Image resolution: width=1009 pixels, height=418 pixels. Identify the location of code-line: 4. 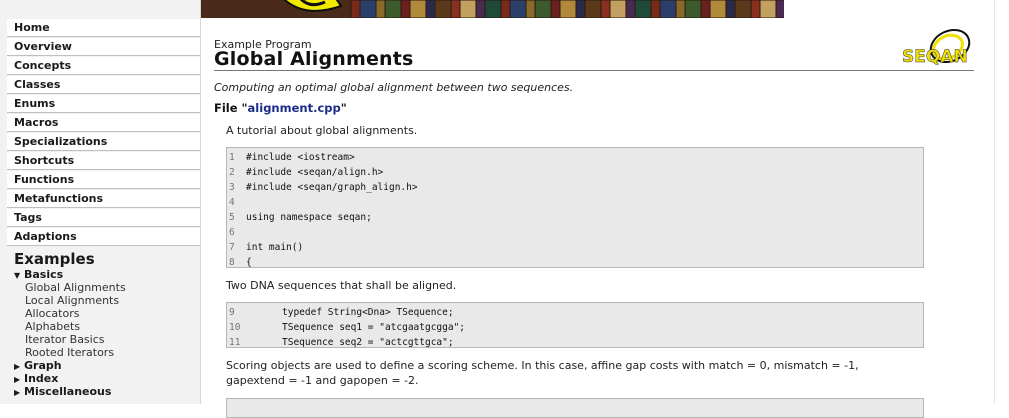
(575, 202).